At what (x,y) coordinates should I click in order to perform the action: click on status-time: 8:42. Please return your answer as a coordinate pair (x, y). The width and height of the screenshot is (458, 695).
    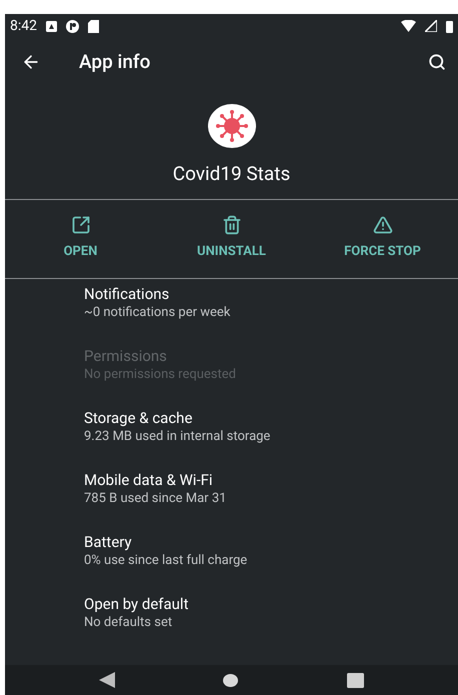
    Looking at the image, I should click on (23, 26).